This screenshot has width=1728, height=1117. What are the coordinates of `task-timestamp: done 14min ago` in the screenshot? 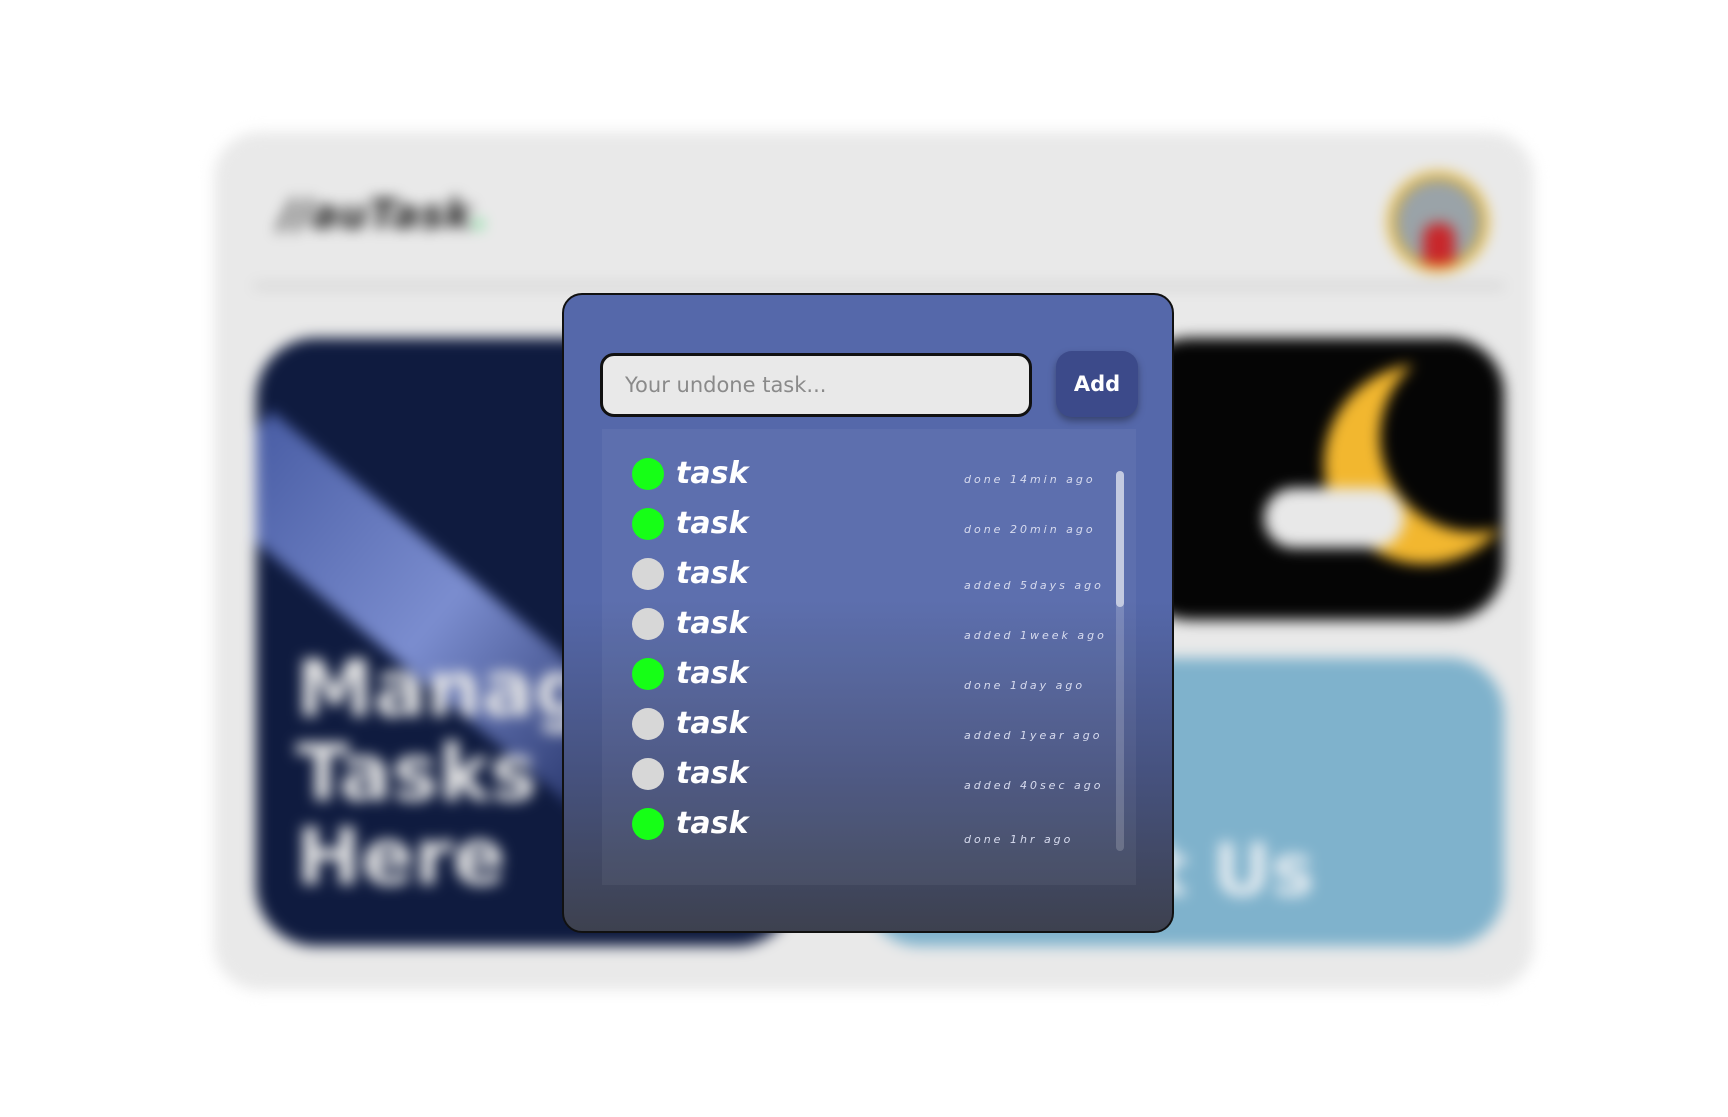 It's located at (1030, 479).